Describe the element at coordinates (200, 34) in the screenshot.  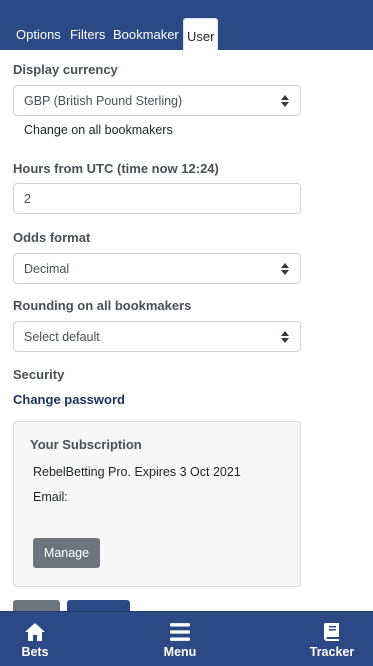
I see `tab-user: User` at that location.